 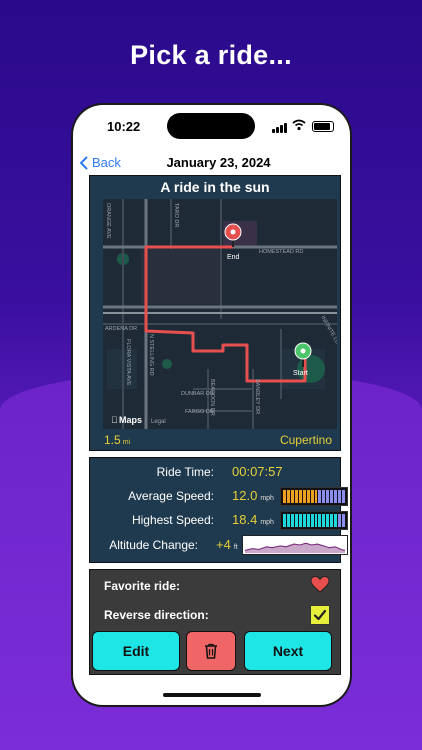 What do you see at coordinates (171, 496) in the screenshot?
I see `avg-speed-label: Average Speed:` at bounding box center [171, 496].